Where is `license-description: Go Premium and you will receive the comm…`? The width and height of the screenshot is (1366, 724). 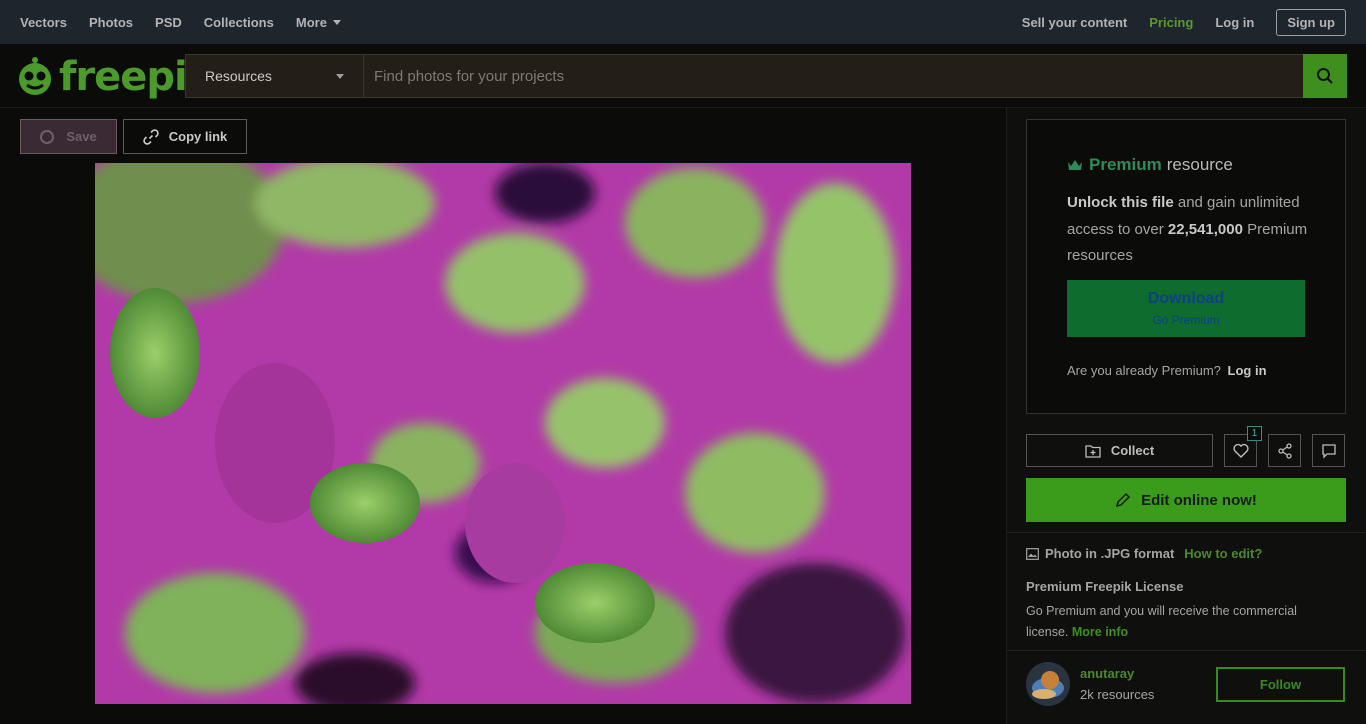 license-description: Go Premium and you will receive the comm… is located at coordinates (1161, 621).